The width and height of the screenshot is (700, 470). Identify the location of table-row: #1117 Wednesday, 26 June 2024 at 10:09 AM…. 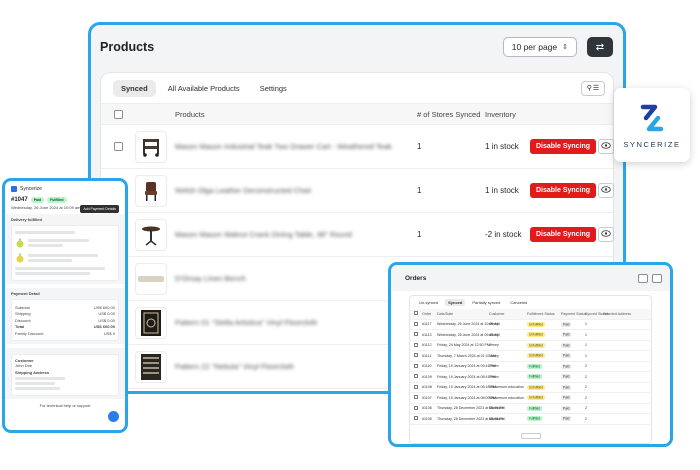
(530, 325).